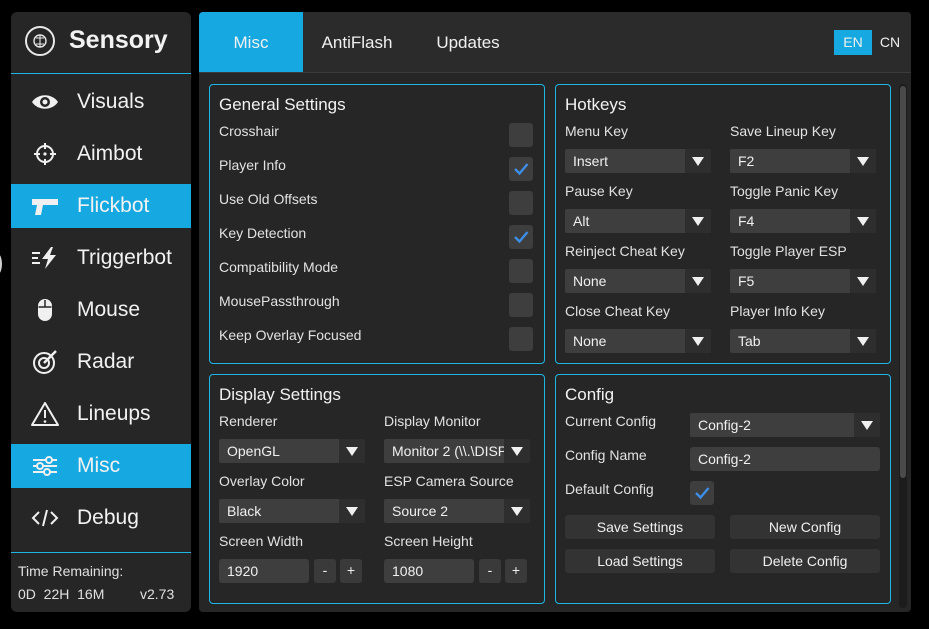  I want to click on screen-height-input: 1080, so click(429, 571).